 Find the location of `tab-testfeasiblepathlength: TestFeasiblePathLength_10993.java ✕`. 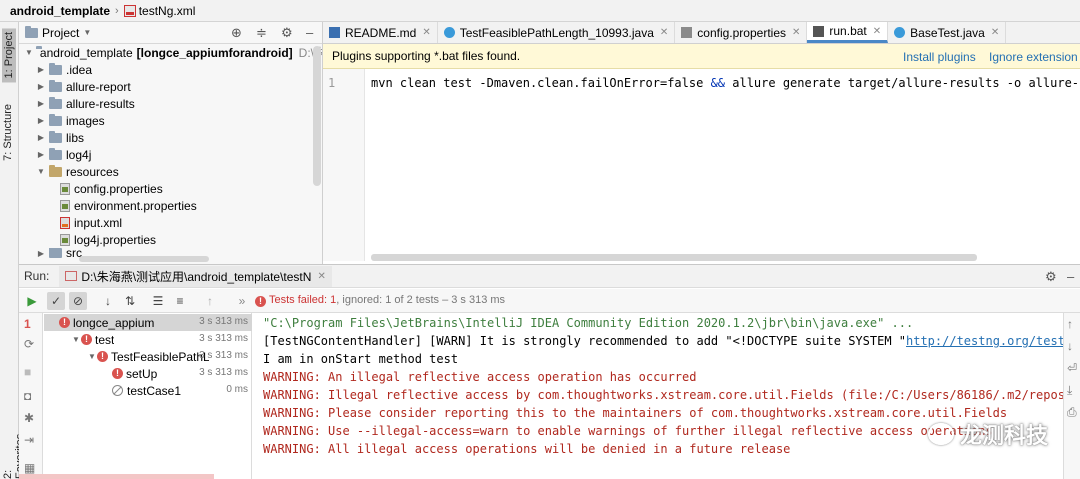

tab-testfeasiblepathlength: TestFeasiblePathLength_10993.java ✕ is located at coordinates (557, 32).